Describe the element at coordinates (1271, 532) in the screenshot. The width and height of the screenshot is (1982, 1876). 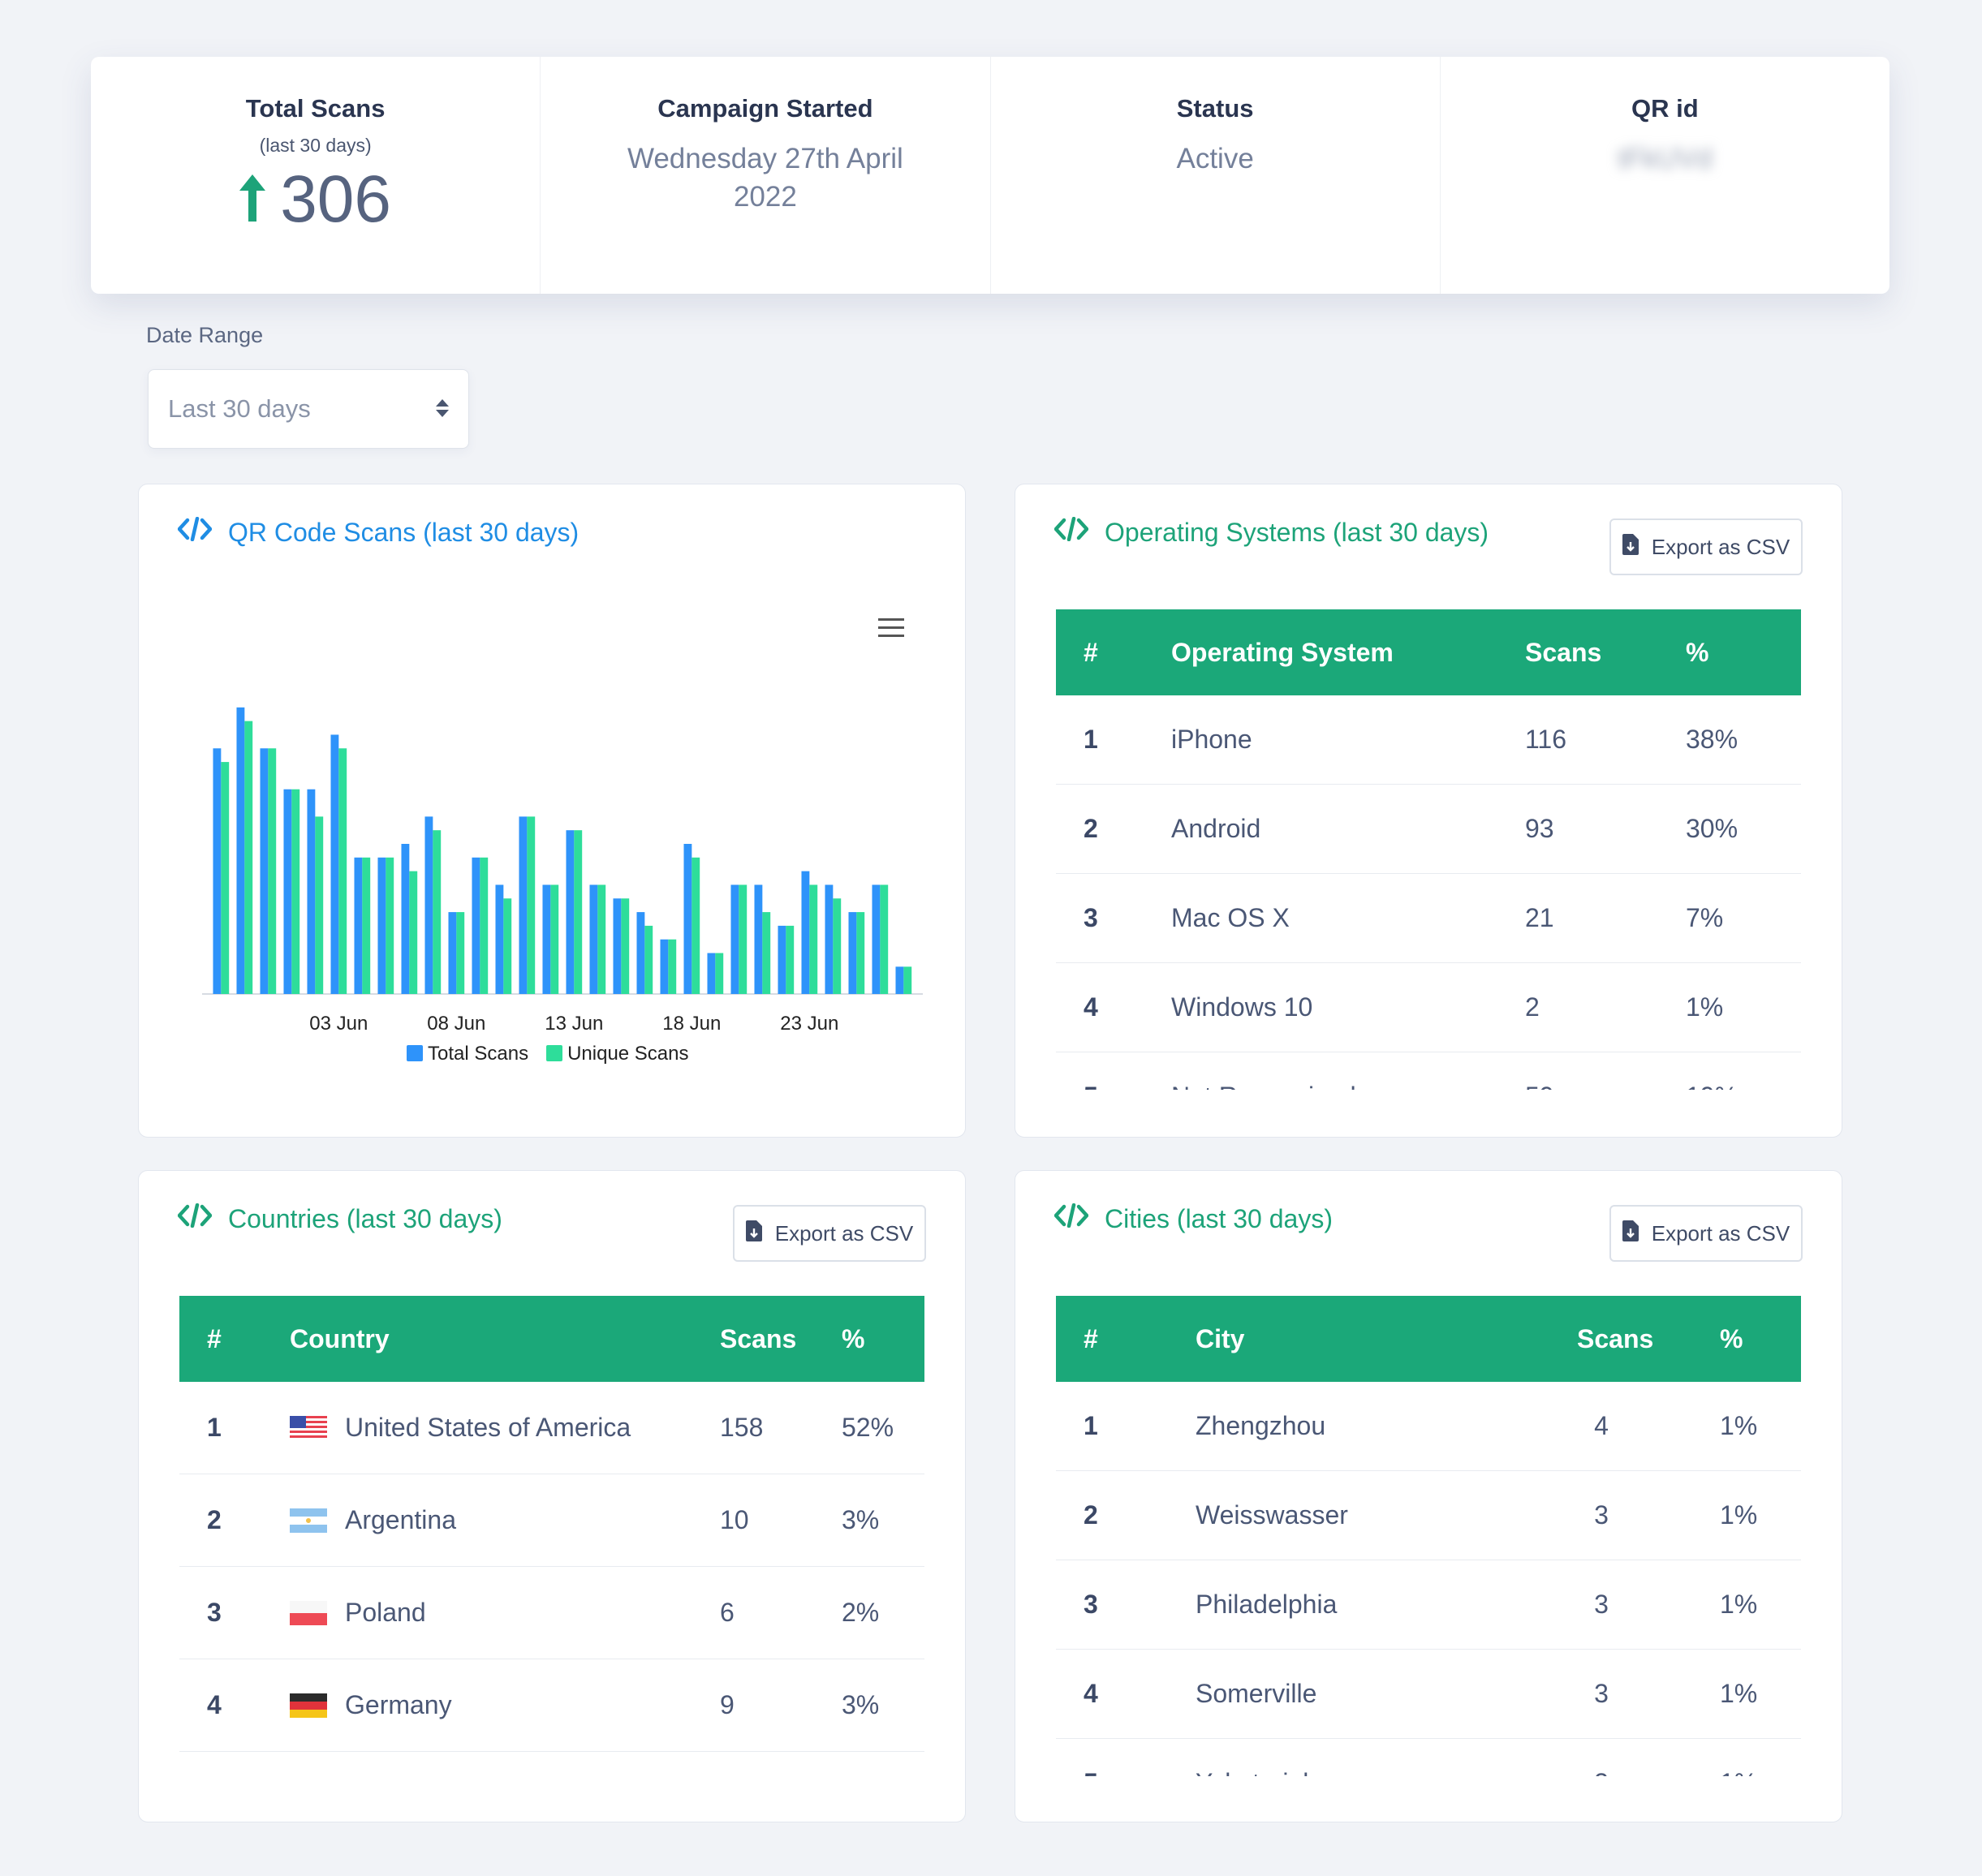
I see `card-title: Operating Systems (last 30 days)` at that location.